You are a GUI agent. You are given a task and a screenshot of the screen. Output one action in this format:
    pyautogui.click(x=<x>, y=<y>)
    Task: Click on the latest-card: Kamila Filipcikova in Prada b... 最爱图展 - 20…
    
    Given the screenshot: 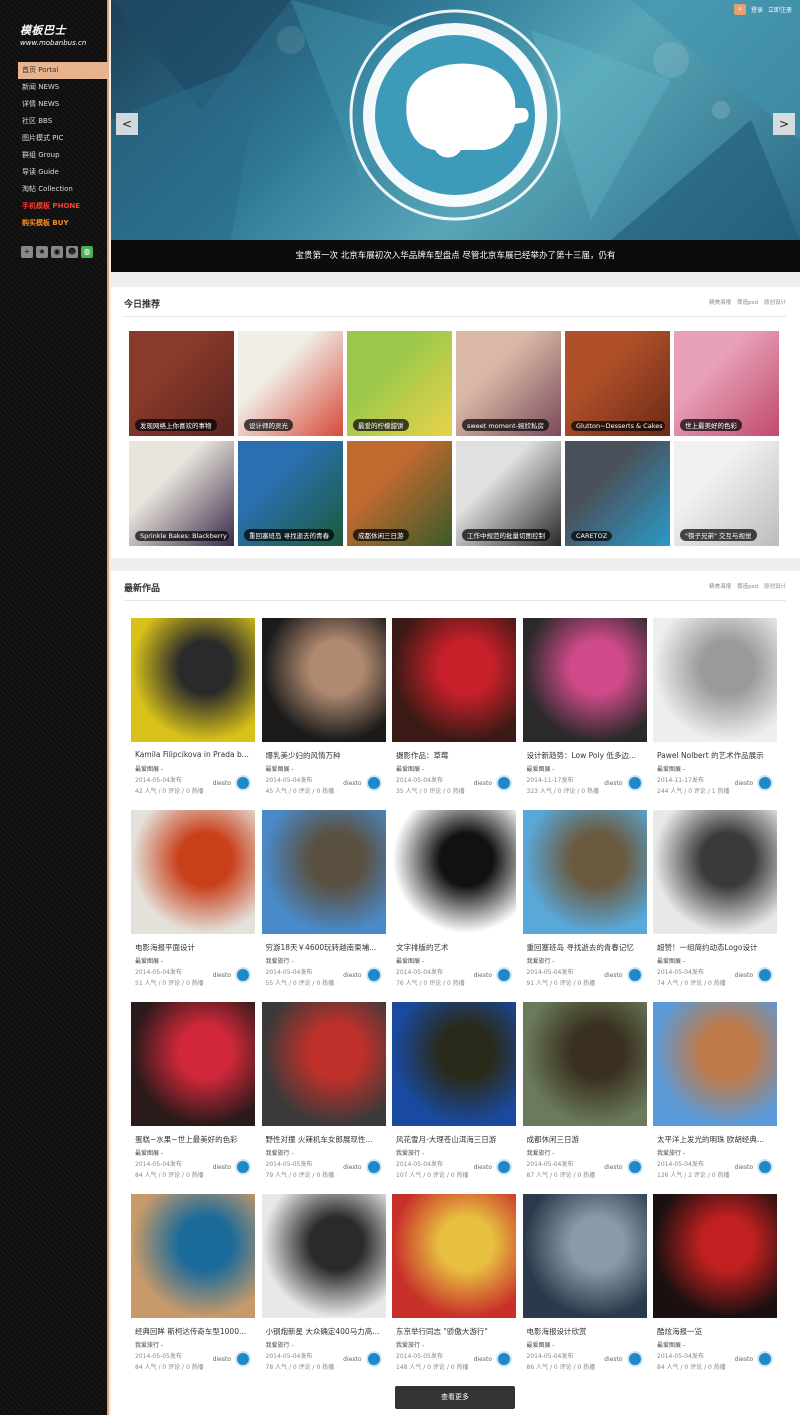 What is the action you would take?
    pyautogui.click(x=193, y=708)
    